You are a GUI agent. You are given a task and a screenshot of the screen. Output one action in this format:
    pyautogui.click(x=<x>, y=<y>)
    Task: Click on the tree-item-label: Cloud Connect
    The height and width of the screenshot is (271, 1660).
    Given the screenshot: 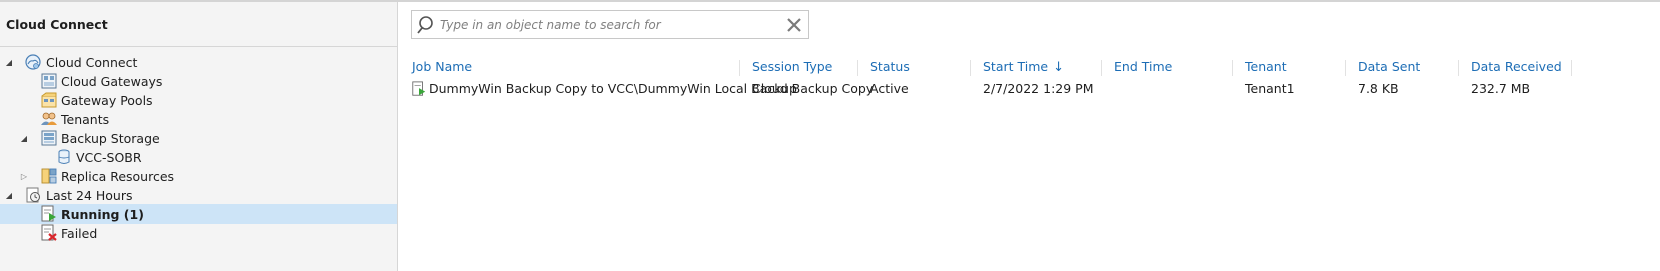 What is the action you would take?
    pyautogui.click(x=92, y=62)
    